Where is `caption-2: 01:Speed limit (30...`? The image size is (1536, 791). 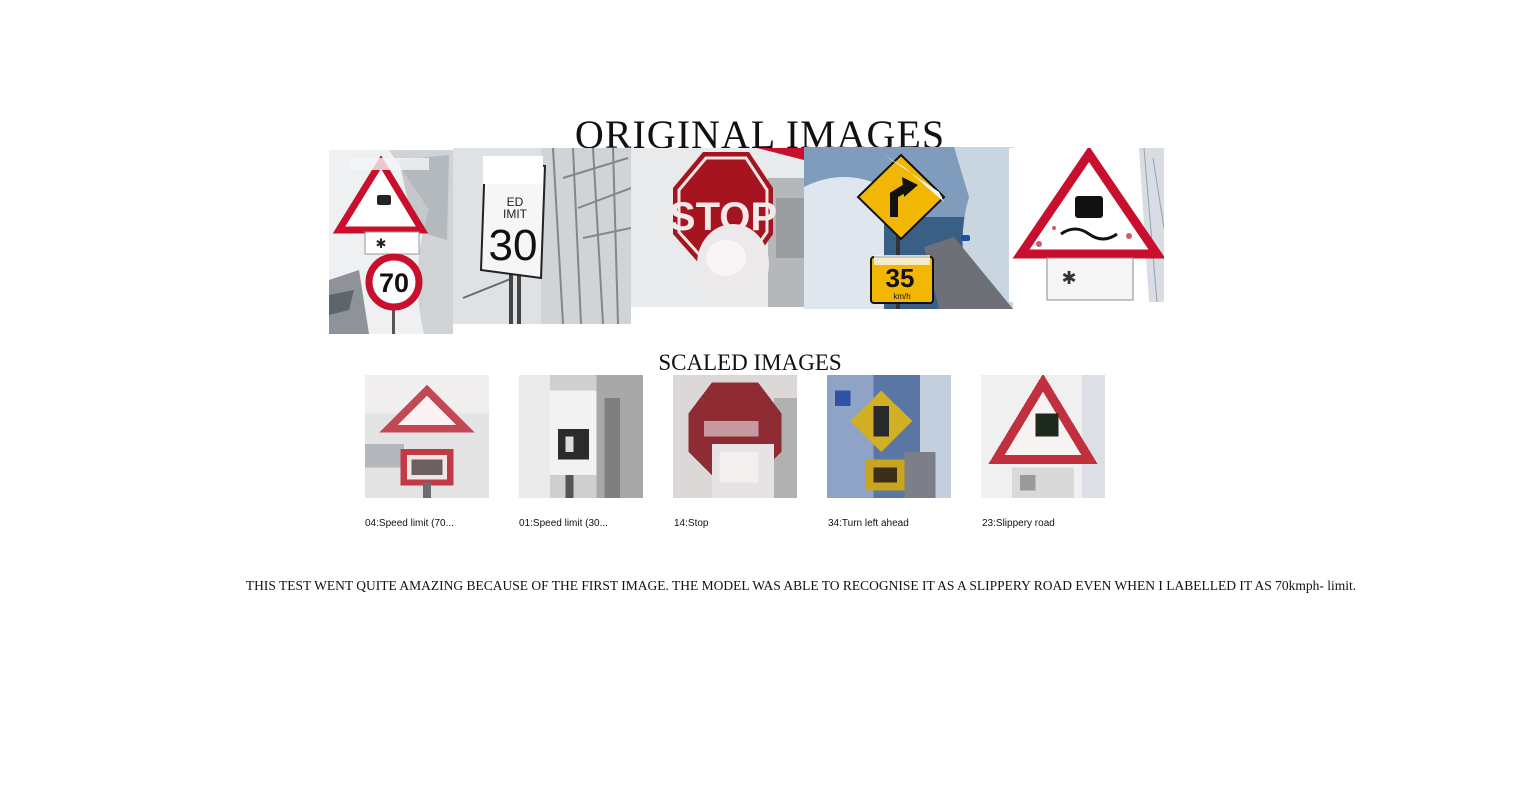
caption-2: 01:Speed limit (30... is located at coordinates (563, 523).